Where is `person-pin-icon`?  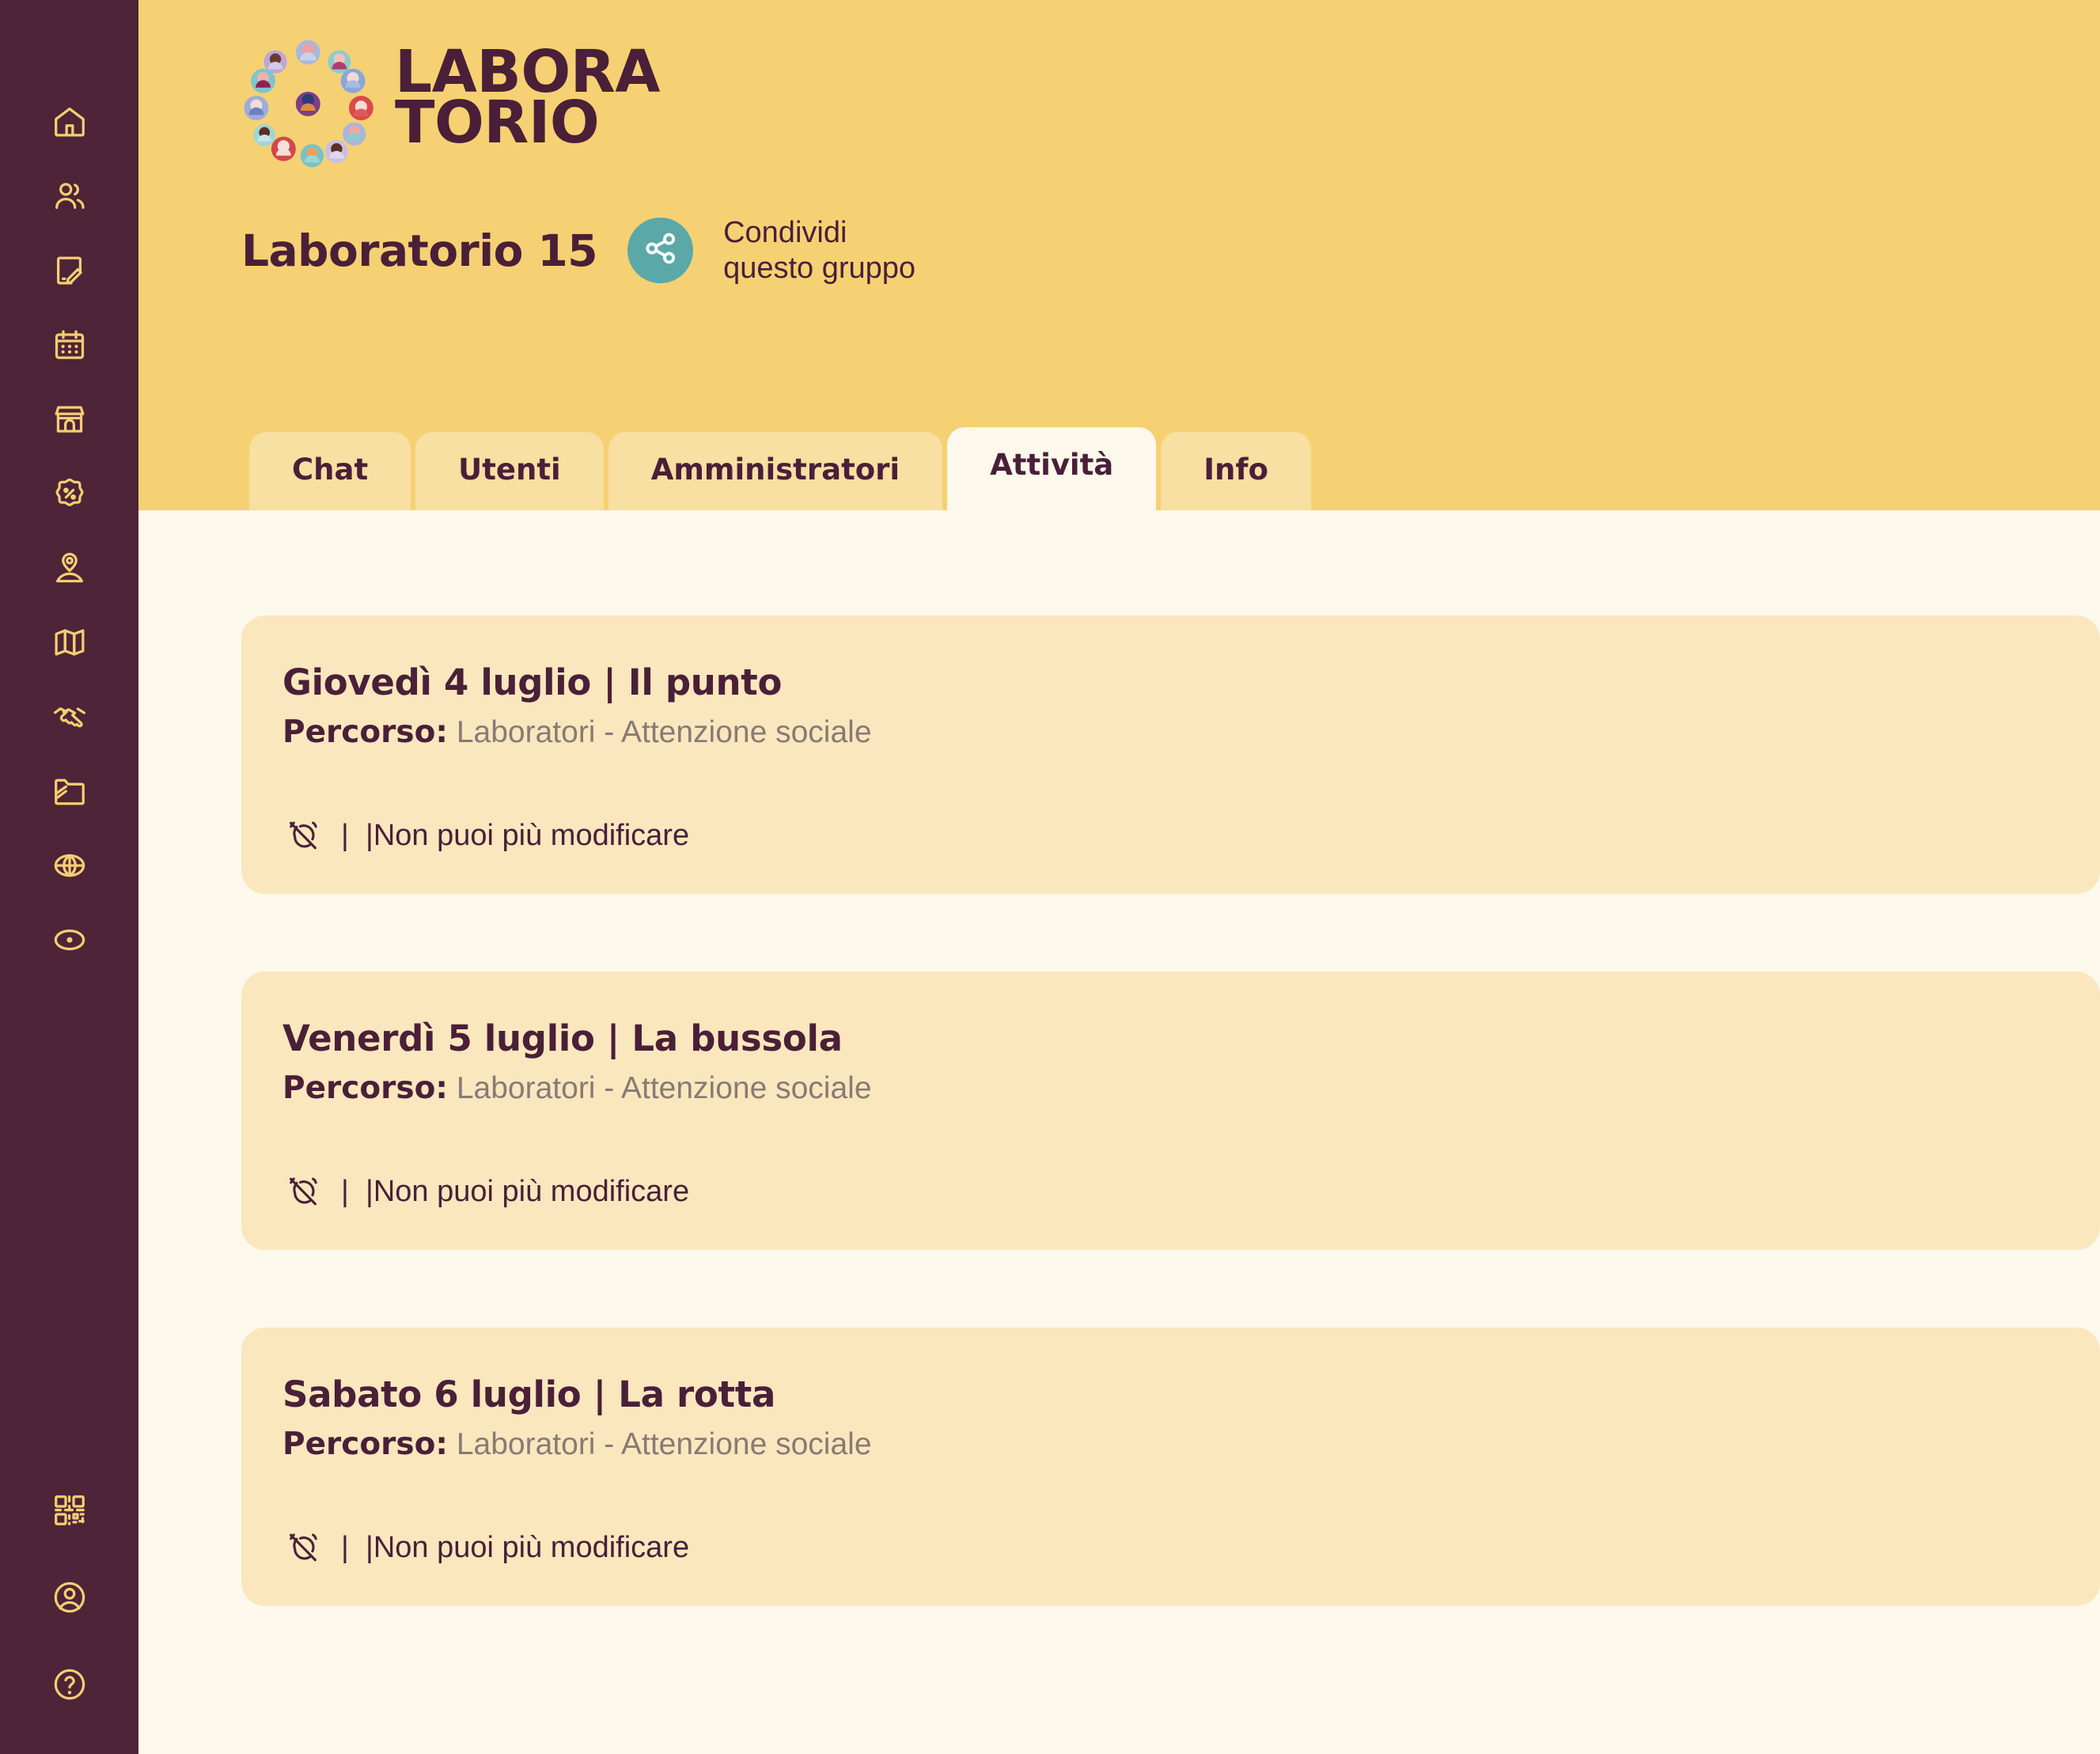
person-pin-icon is located at coordinates (69, 568).